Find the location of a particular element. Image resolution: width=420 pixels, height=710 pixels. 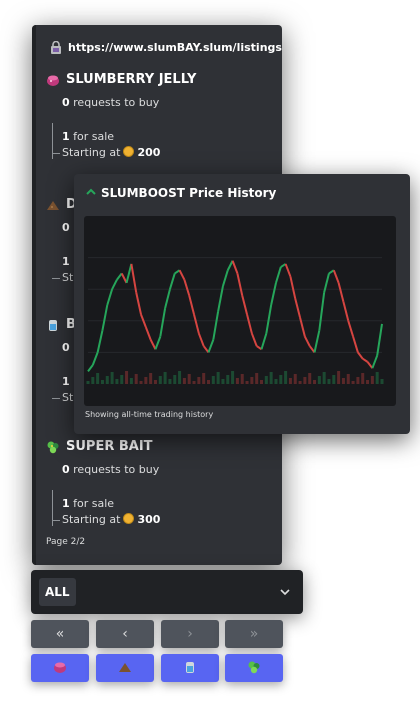

popup-title: SLUMBOOST Price History is located at coordinates (181, 193).